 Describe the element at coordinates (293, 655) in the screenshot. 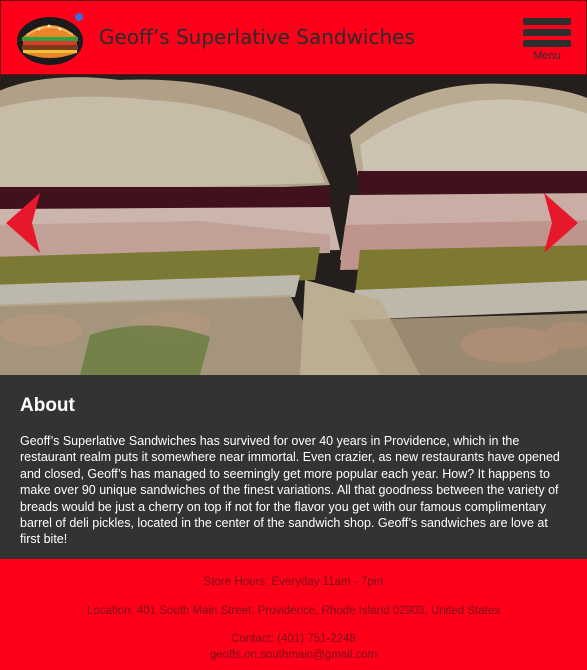

I see `contact-email: geoffs.on.southmain@gmail.com` at that location.